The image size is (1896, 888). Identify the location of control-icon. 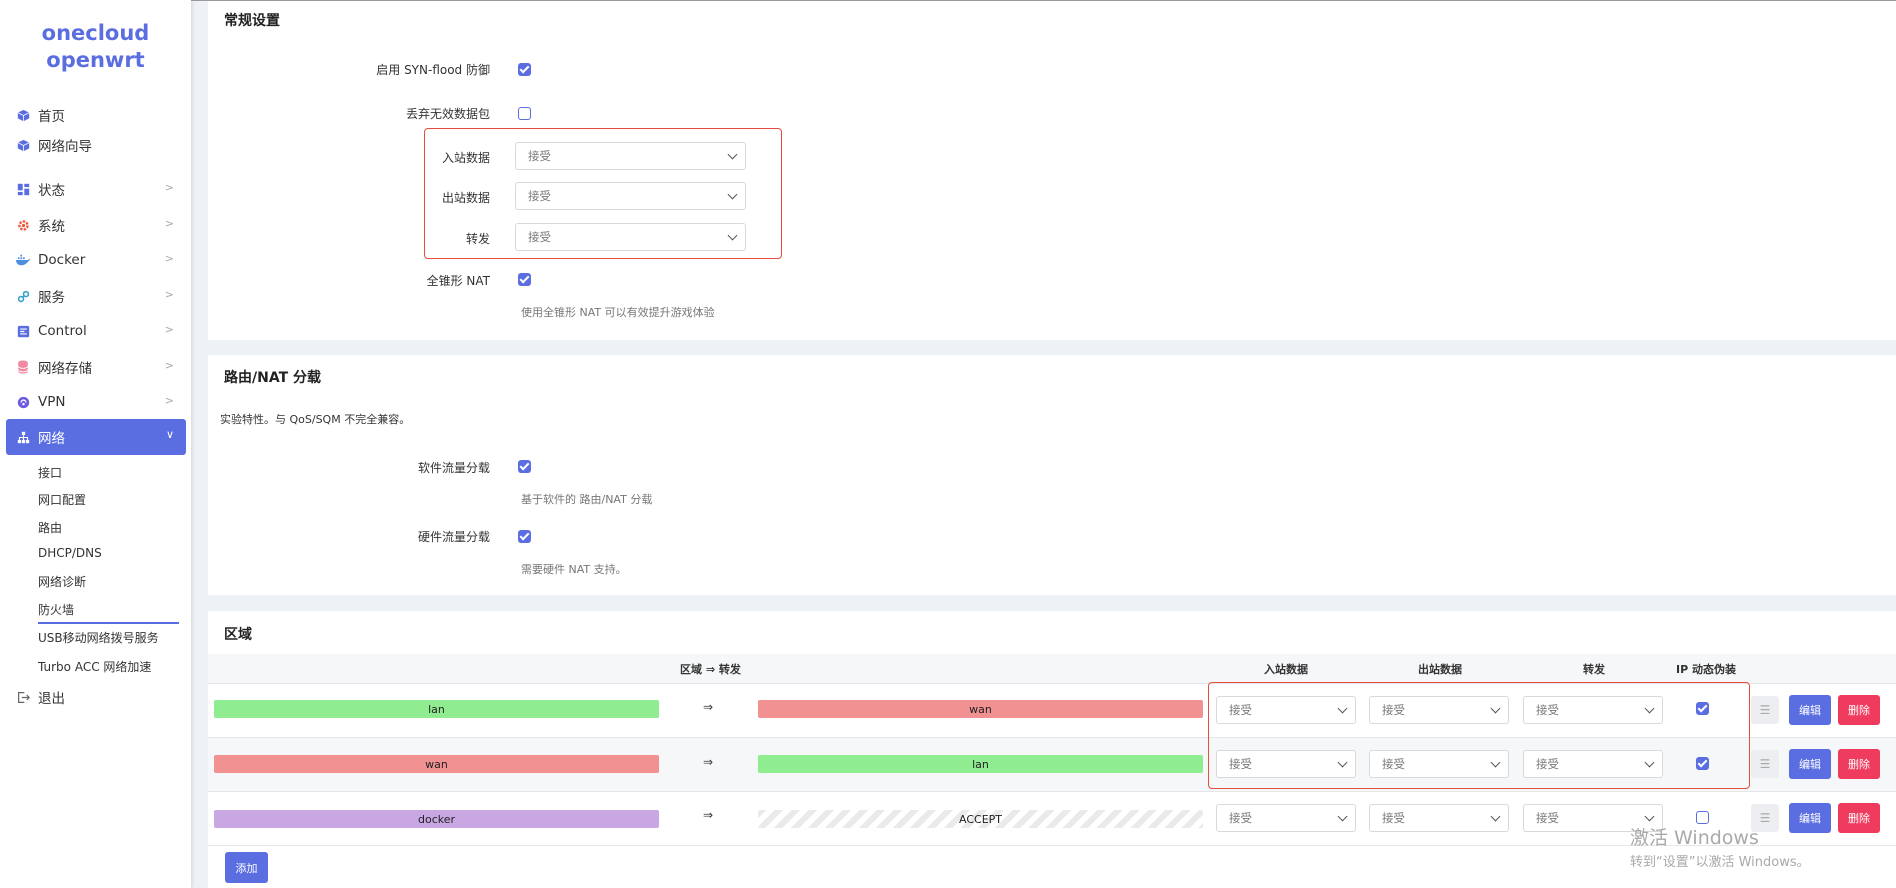
(23, 331).